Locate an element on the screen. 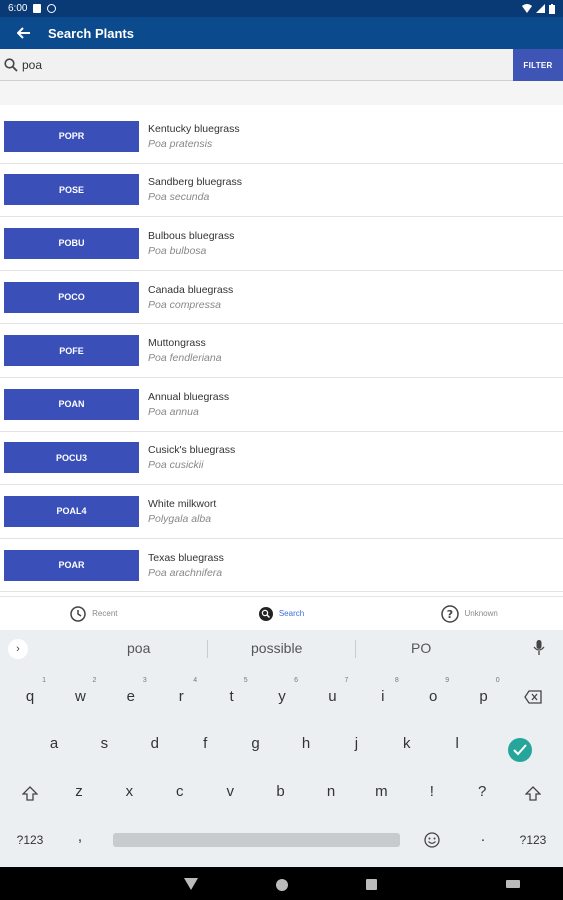 This screenshot has width=563, height=900. common-name: Sandberg bluegrass is located at coordinates (195, 182).